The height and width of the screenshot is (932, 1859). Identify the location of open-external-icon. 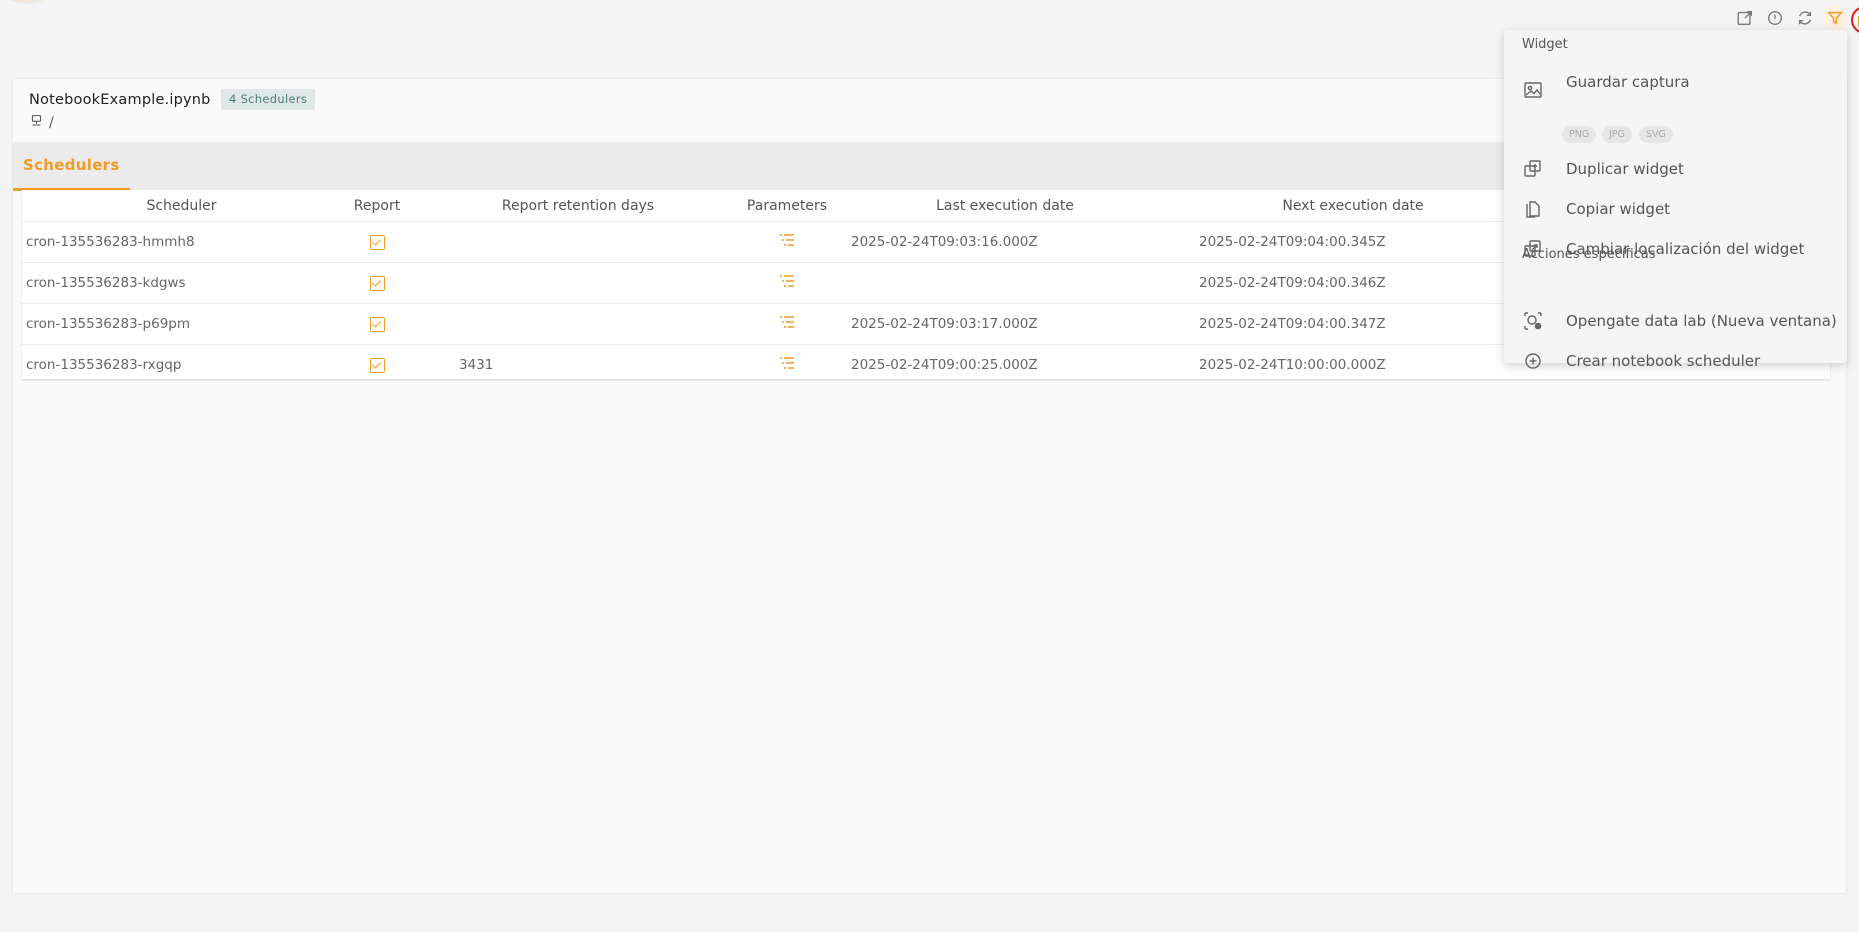
(1745, 18).